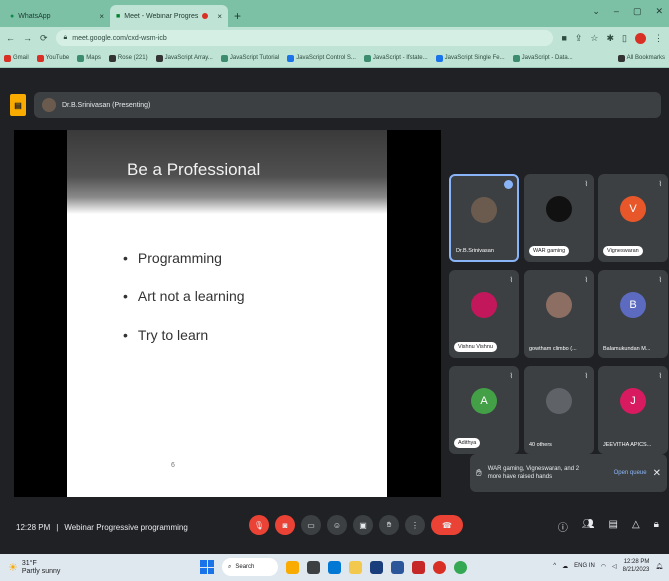 This screenshot has width=669, height=581. What do you see at coordinates (603, 566) in the screenshot?
I see `wifi-icon: ◠` at bounding box center [603, 566].